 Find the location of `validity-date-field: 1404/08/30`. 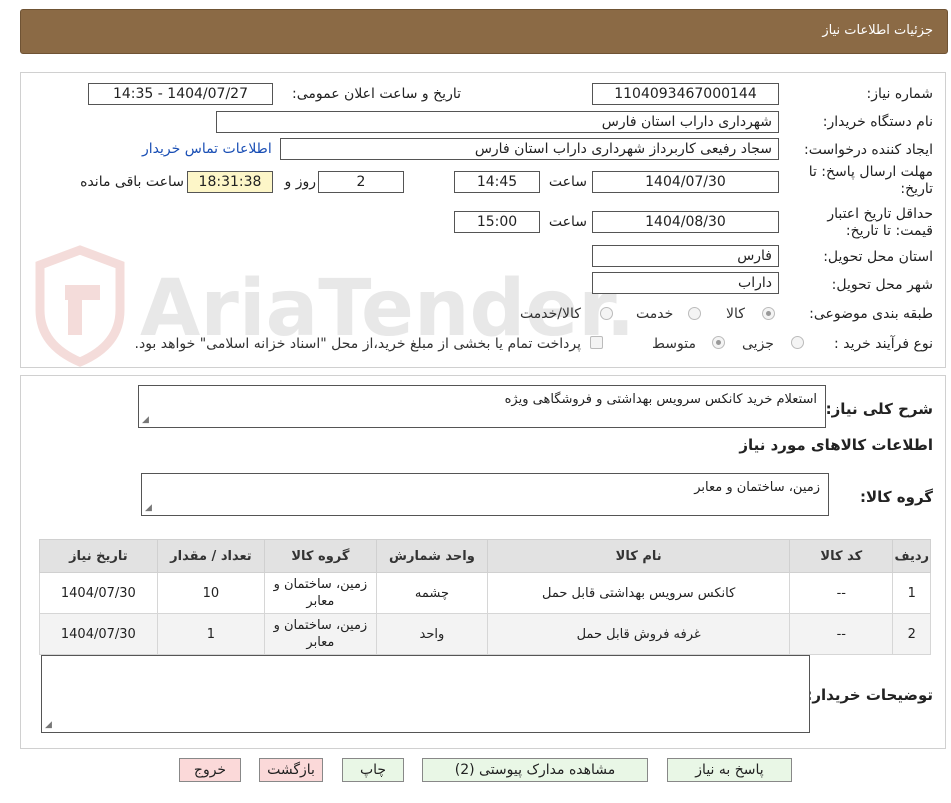

validity-date-field: 1404/08/30 is located at coordinates (685, 222).